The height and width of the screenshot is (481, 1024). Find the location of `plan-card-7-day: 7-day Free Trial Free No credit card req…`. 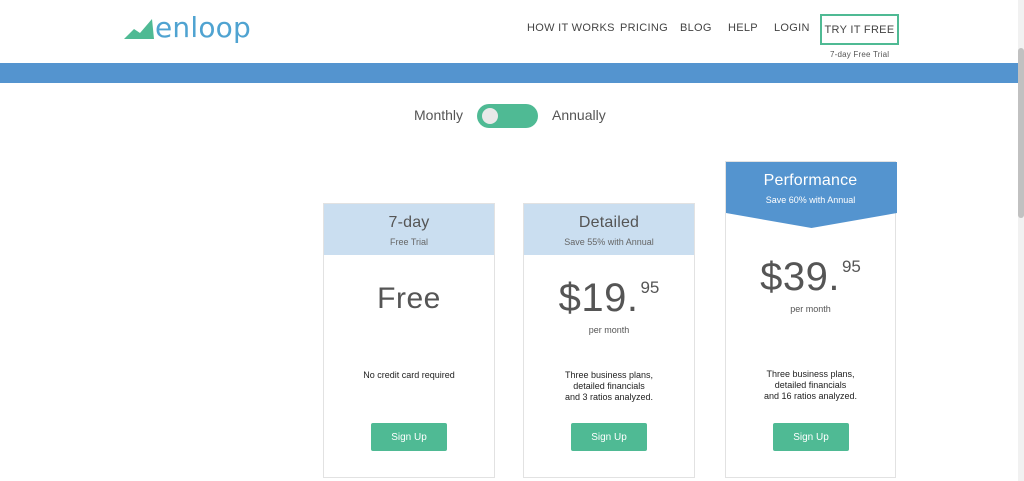

plan-card-7-day: 7-day Free Trial Free No credit card req… is located at coordinates (409, 340).